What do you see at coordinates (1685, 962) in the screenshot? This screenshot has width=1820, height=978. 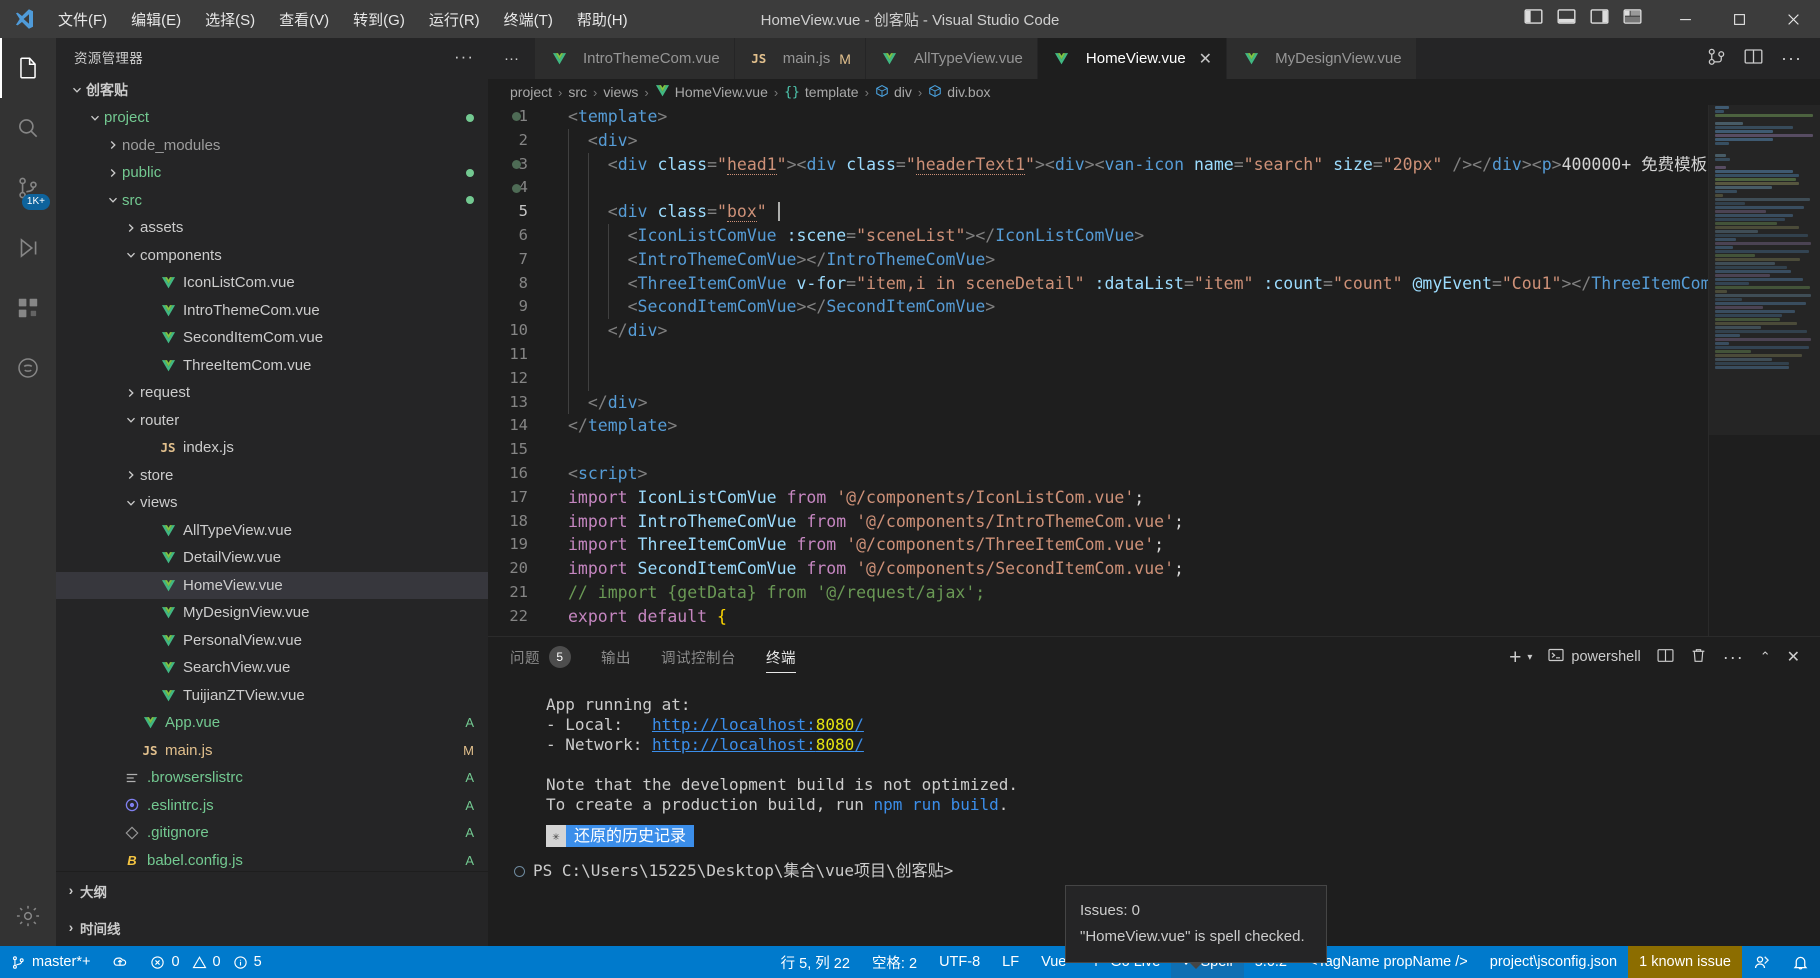 I see `status-known-issue: 1 known issue` at bounding box center [1685, 962].